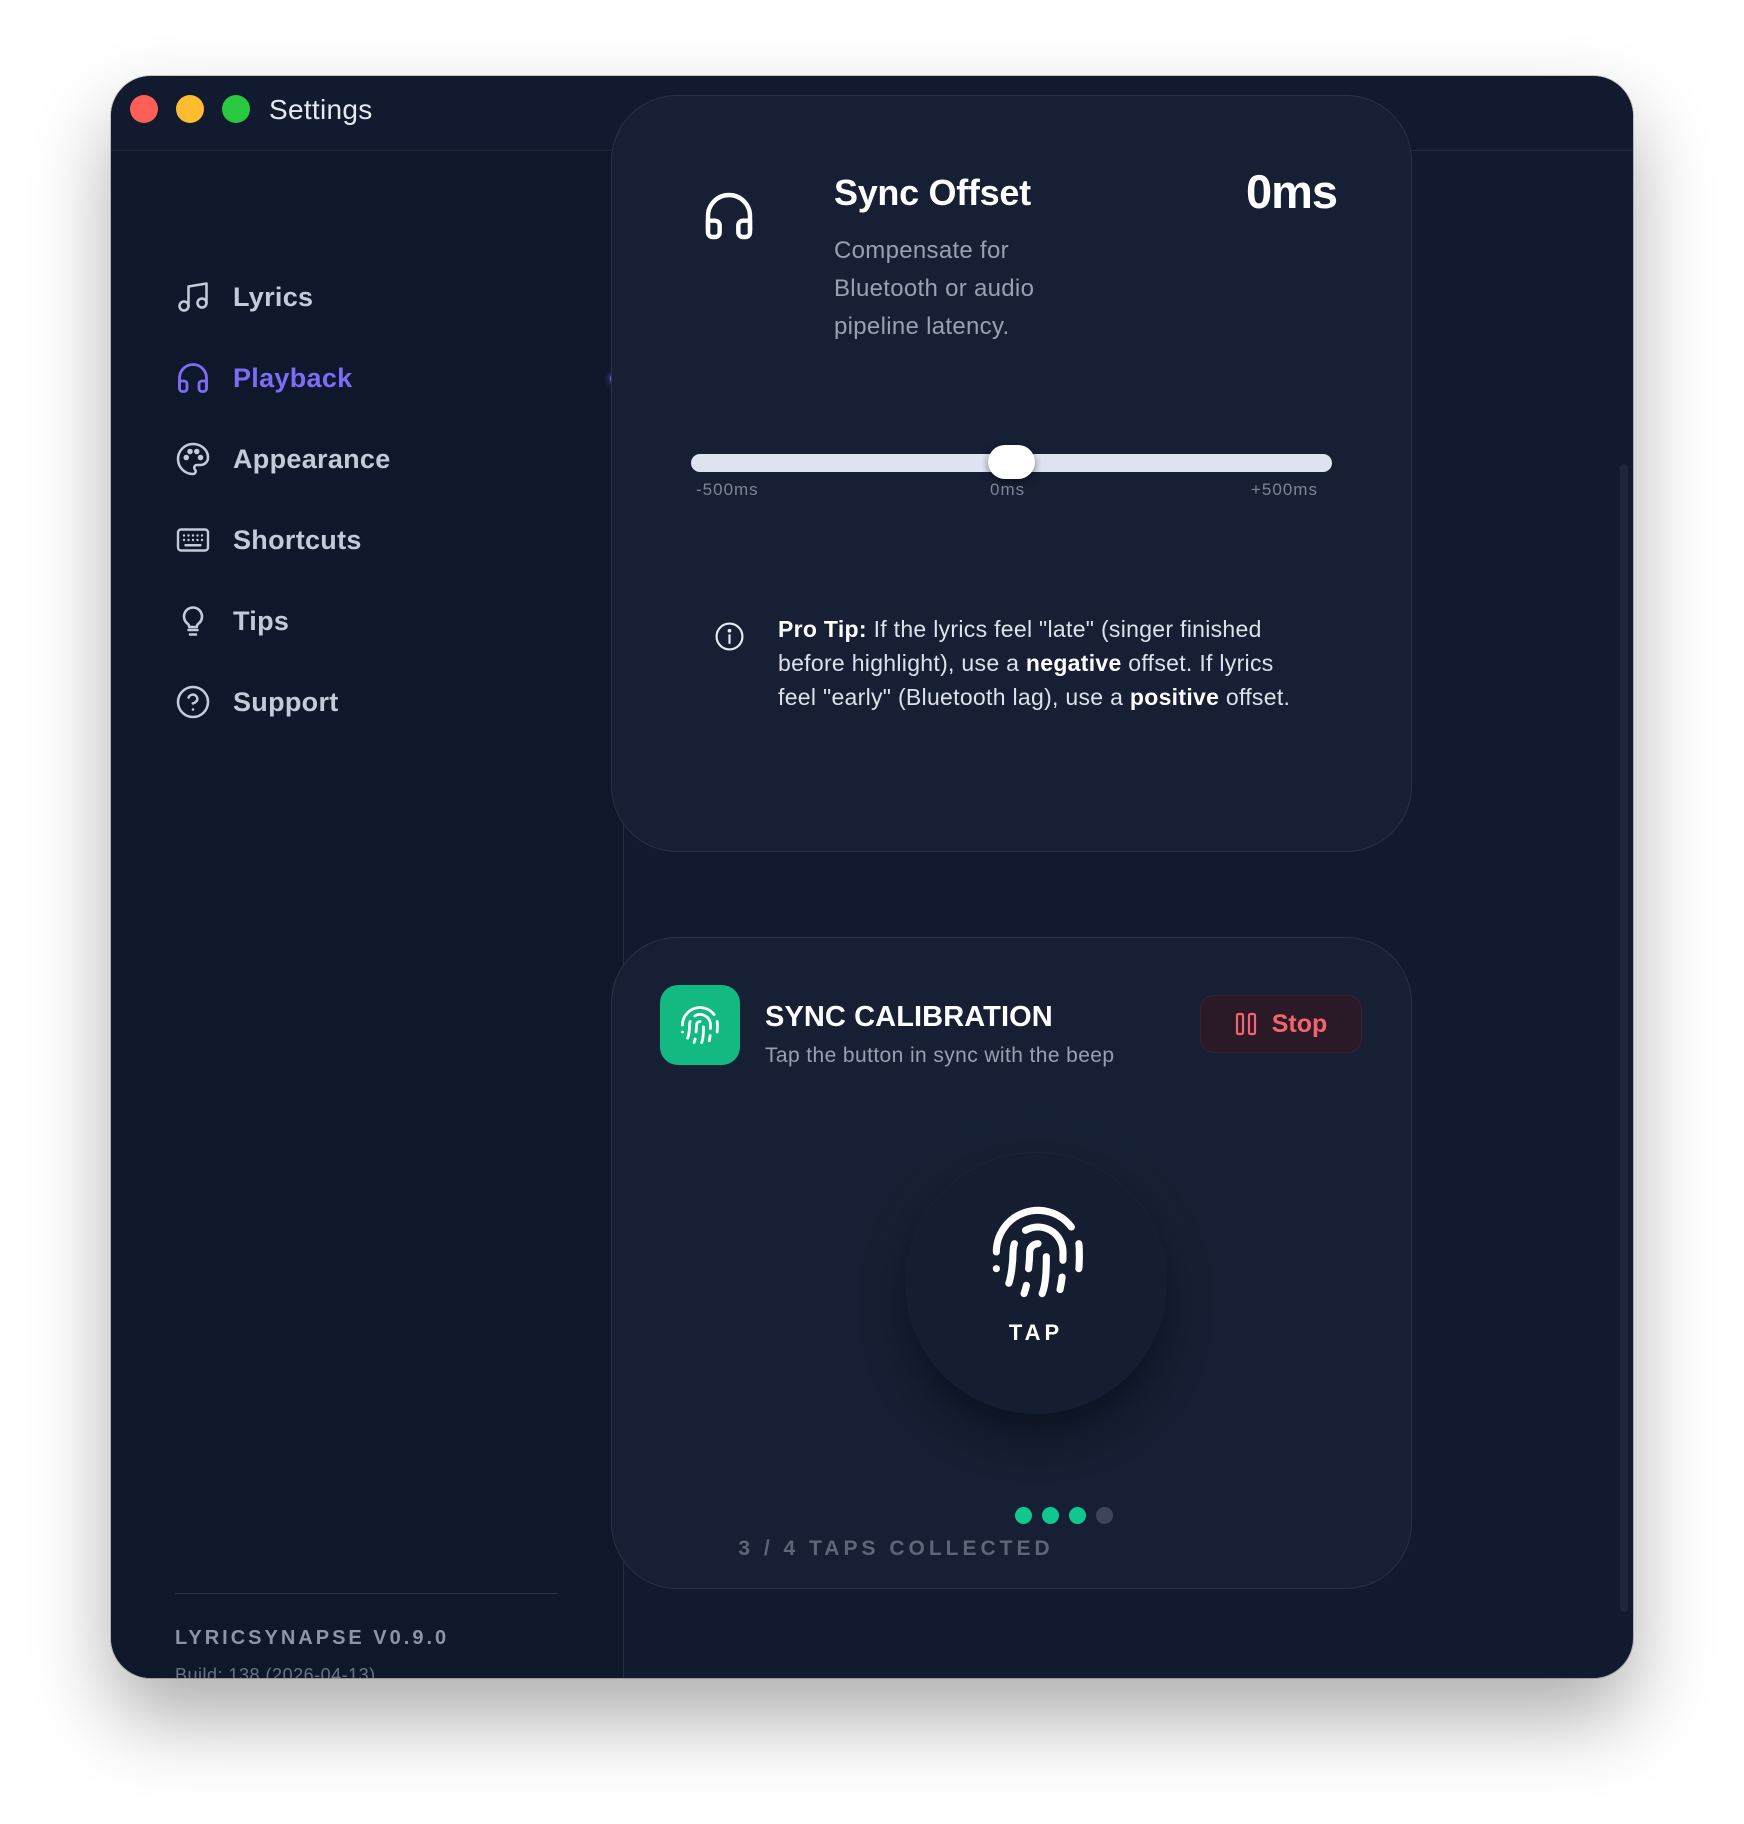 The width and height of the screenshot is (1744, 1824). I want to click on app-version: LYRICSYNAPSE V0.9.0, so click(312, 1638).